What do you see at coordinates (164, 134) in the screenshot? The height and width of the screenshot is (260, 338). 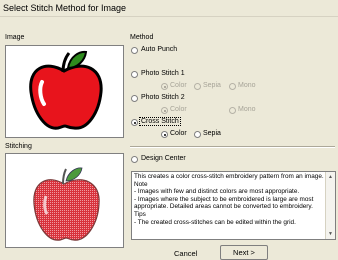 I see `cs-color-radio` at bounding box center [164, 134].